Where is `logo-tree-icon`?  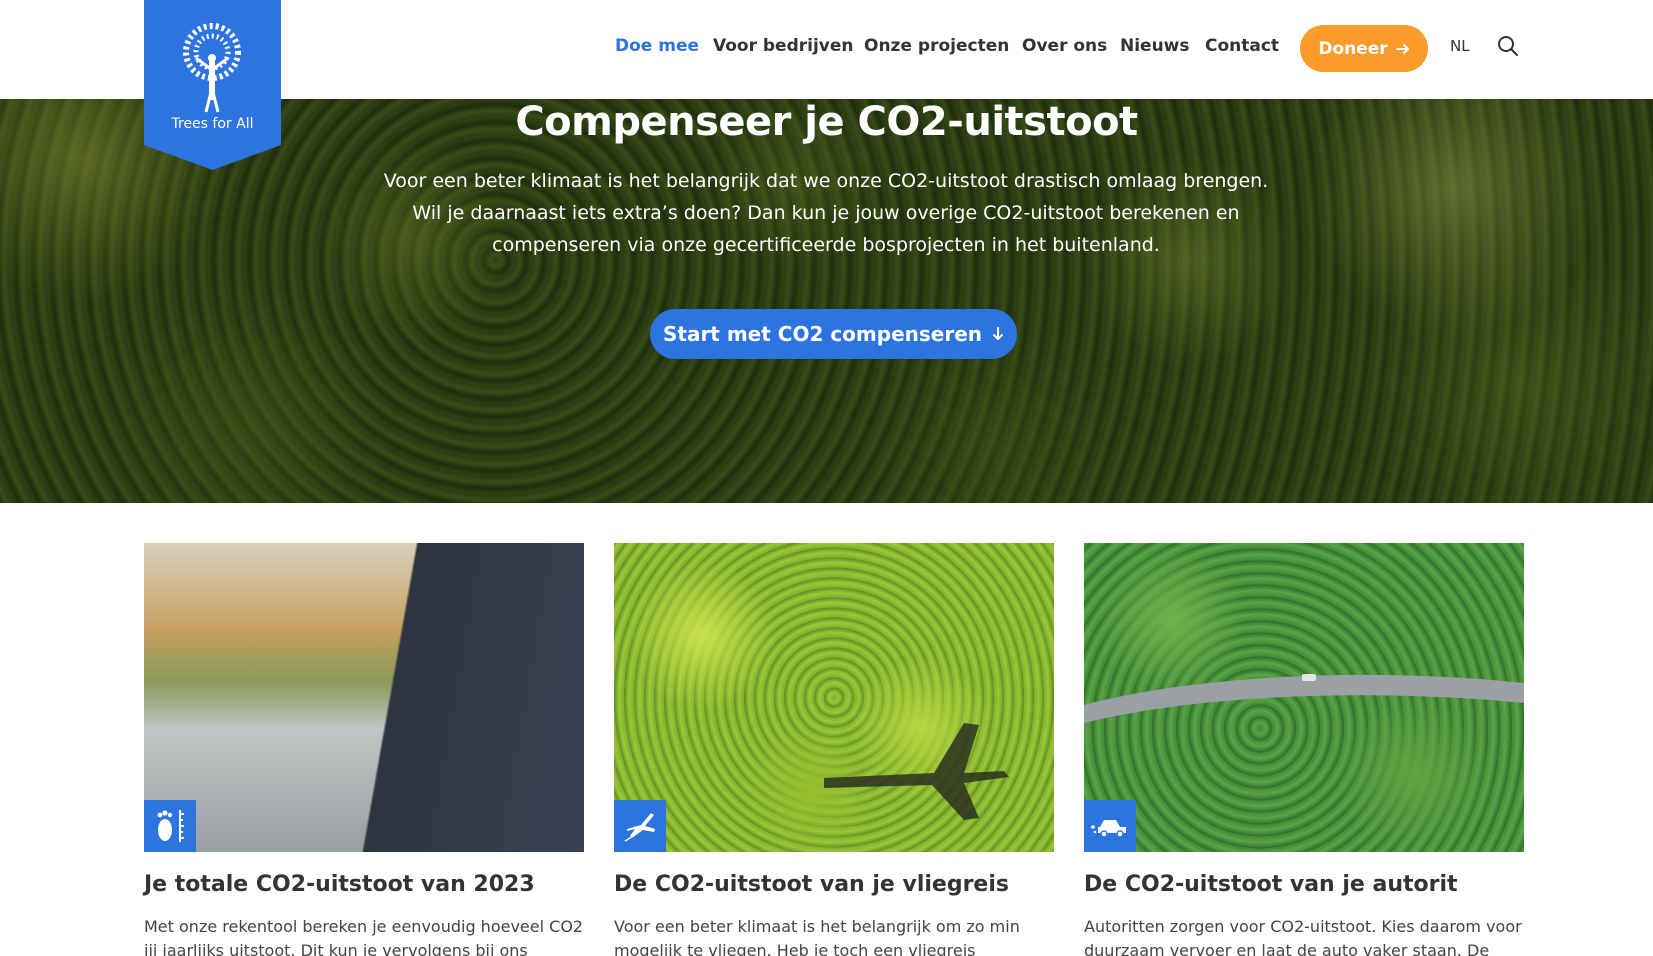 logo-tree-icon is located at coordinates (212, 85).